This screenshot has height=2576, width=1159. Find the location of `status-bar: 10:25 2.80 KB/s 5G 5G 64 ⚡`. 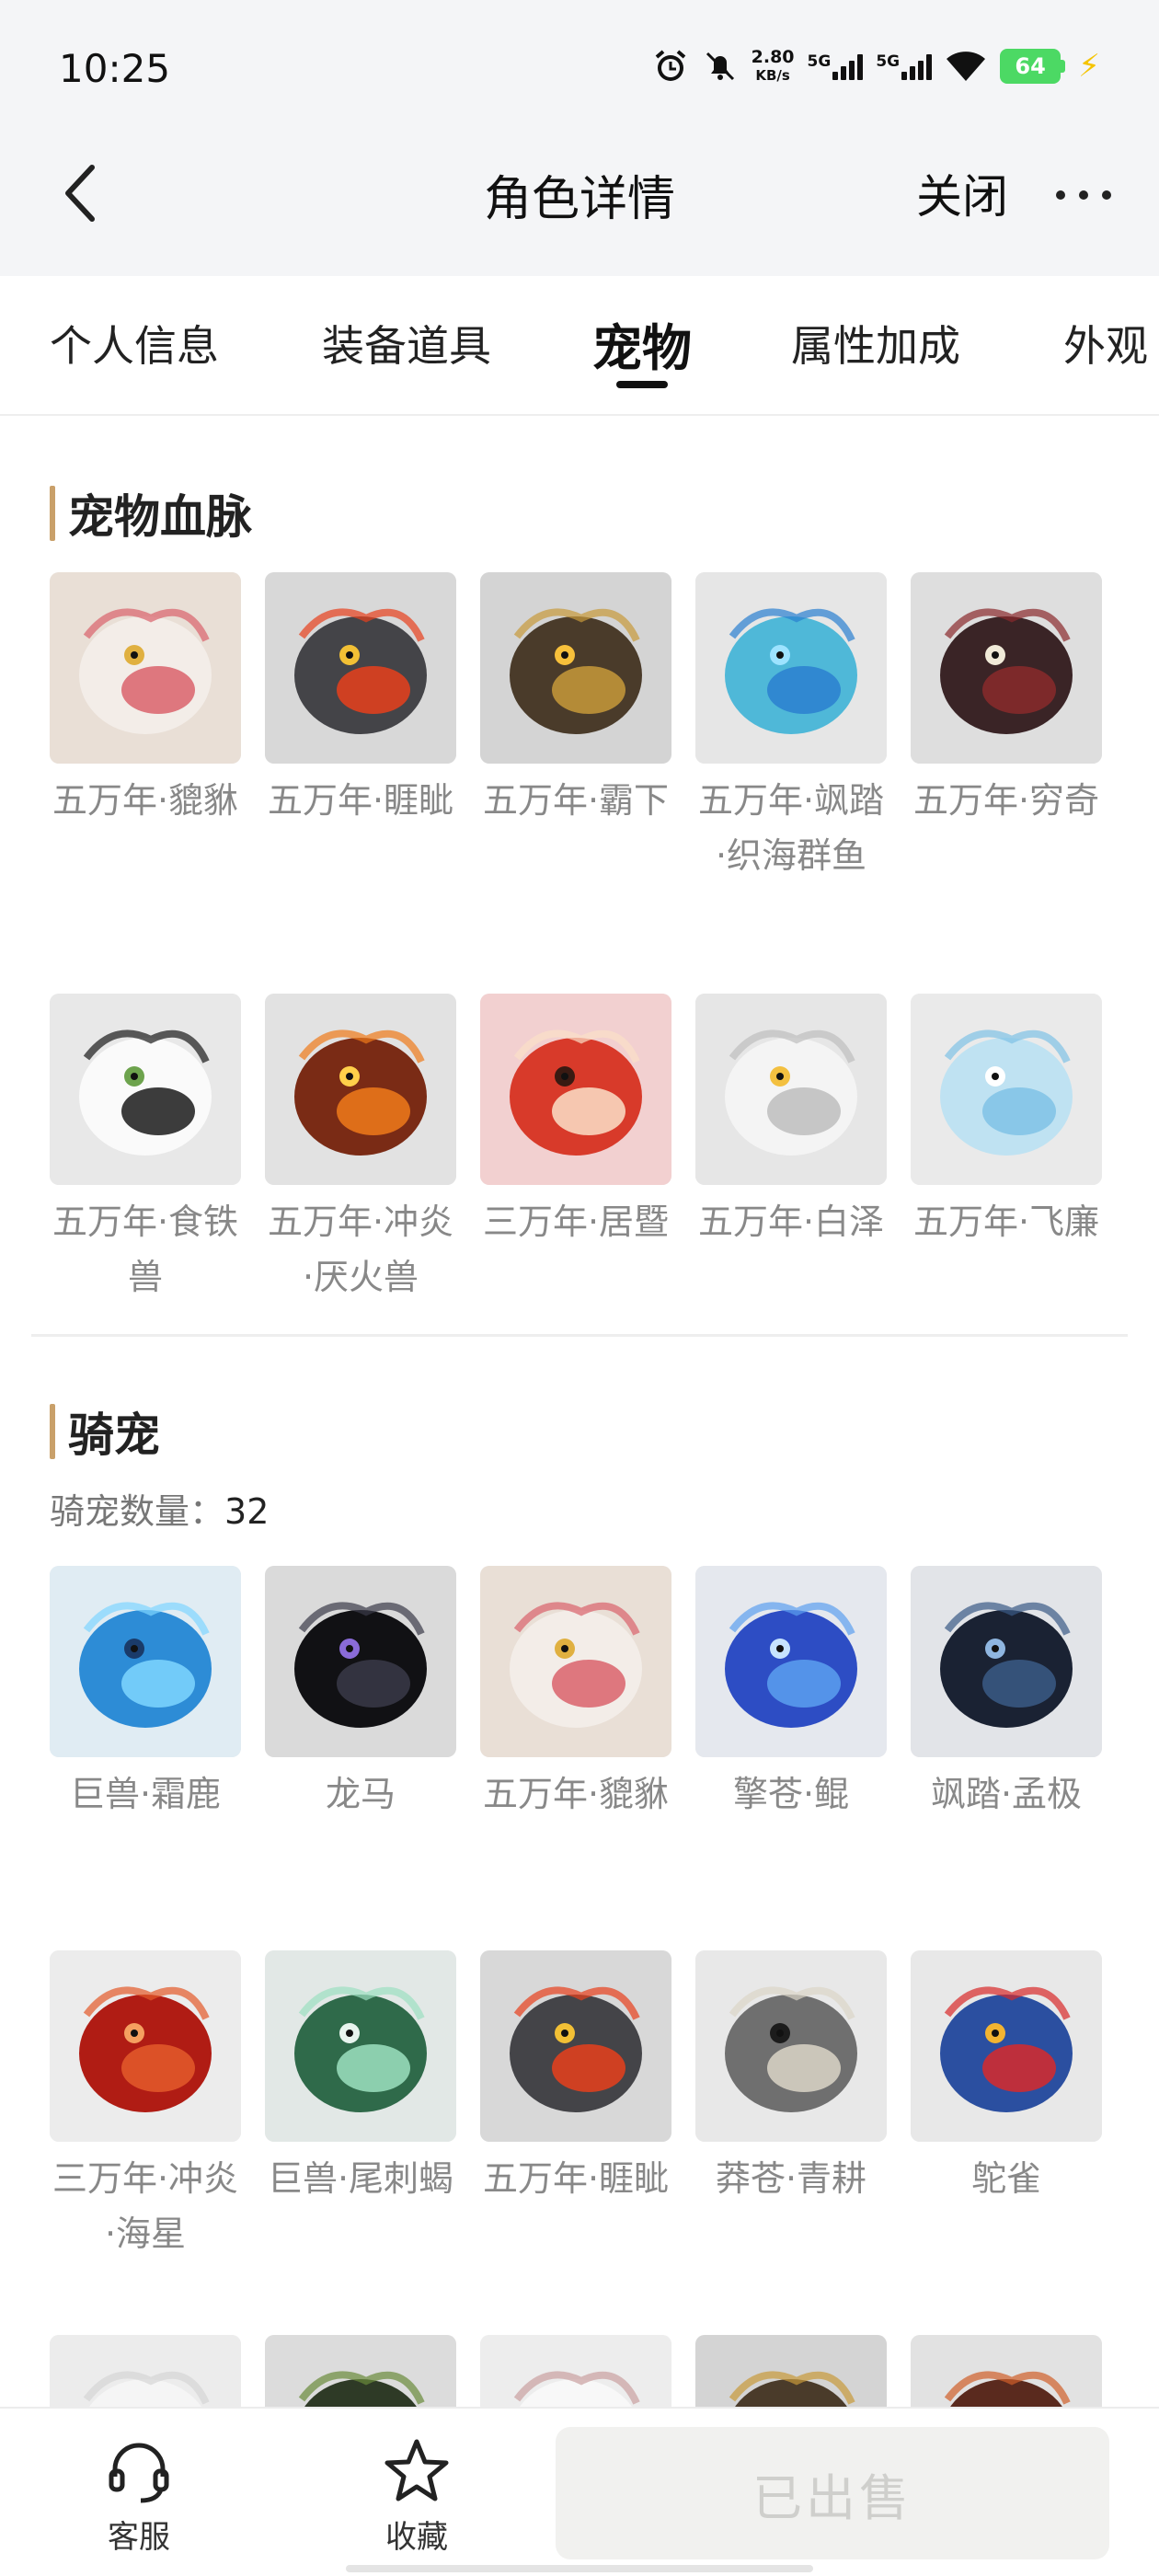

status-bar: 10:25 2.80 KB/s 5G 5G 64 ⚡ is located at coordinates (579, 69).